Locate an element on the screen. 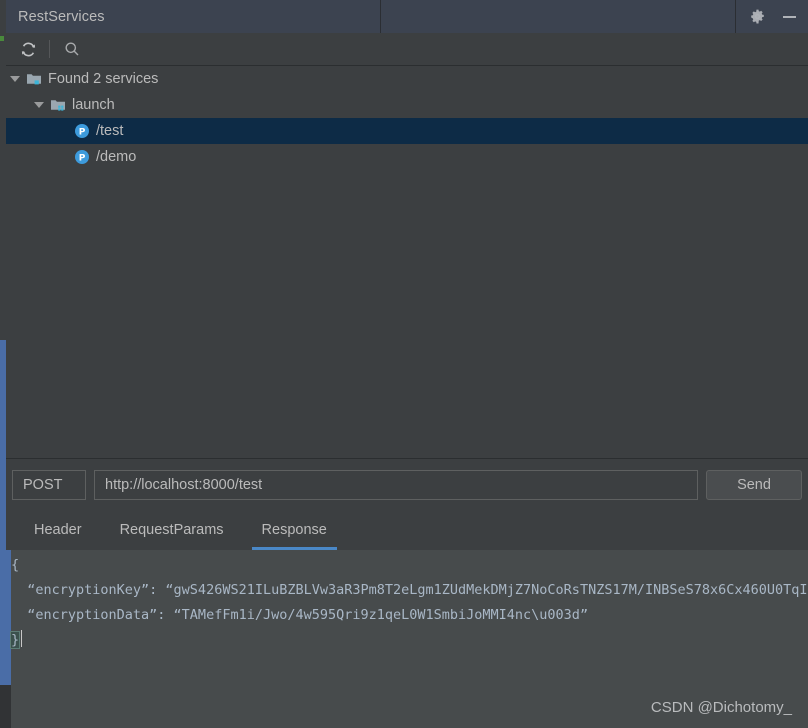  tree-row: P /test is located at coordinates (407, 131).